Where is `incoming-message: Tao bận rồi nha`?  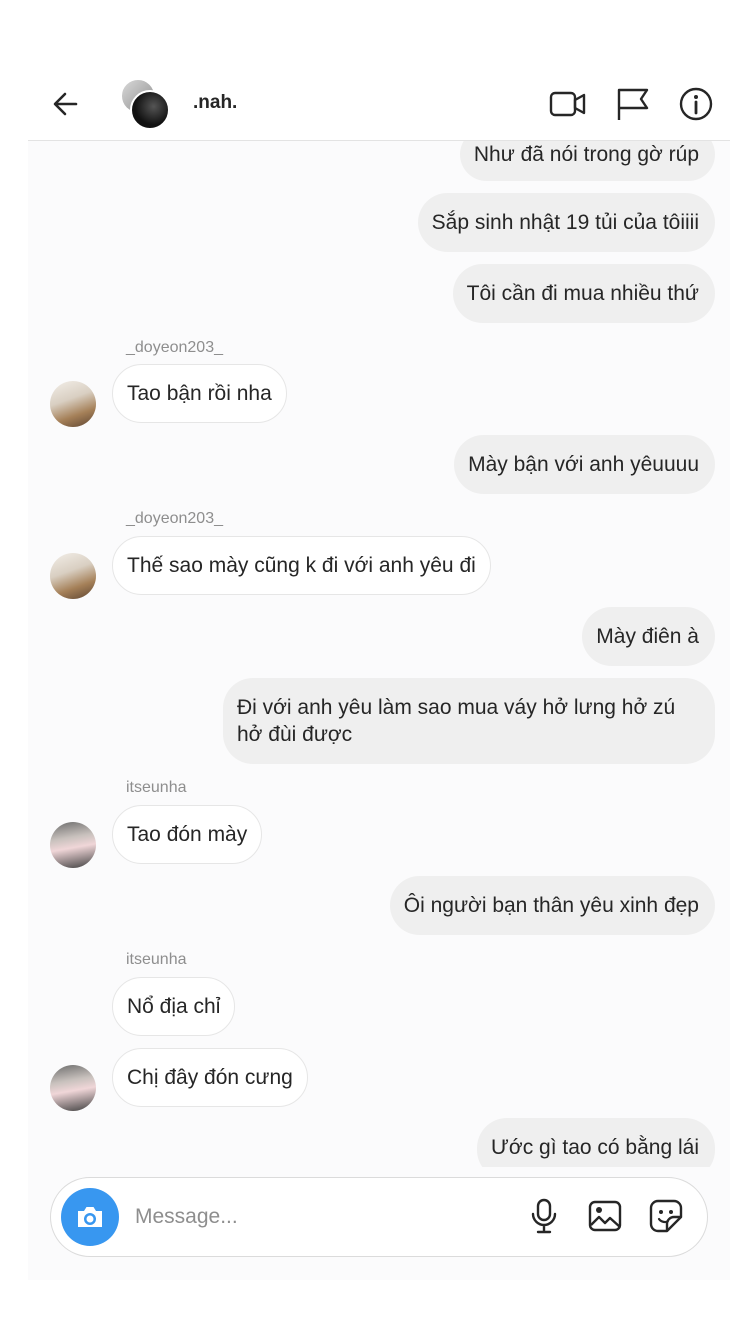 incoming-message: Tao bận rồi nha is located at coordinates (199, 393).